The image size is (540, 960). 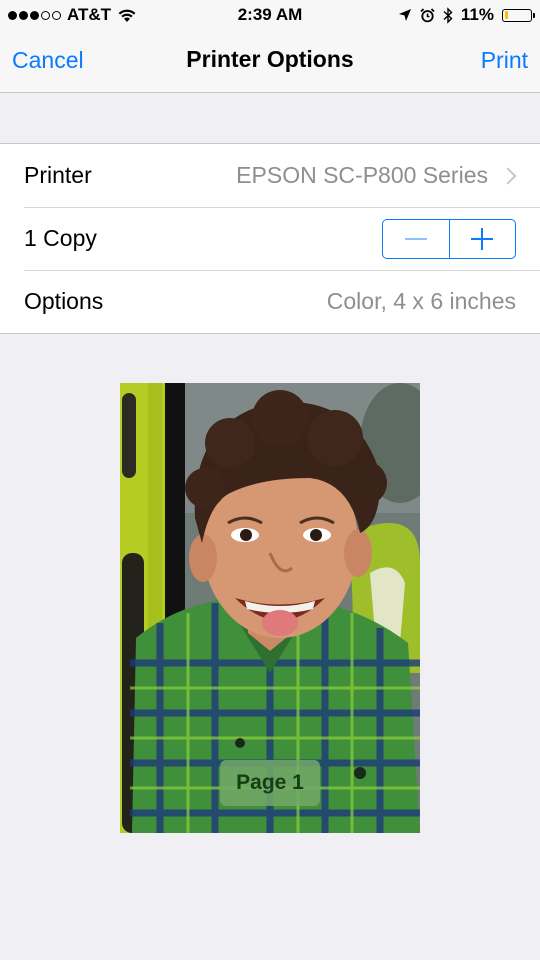 I want to click on plus-icon-vertical, so click(x=482, y=238).